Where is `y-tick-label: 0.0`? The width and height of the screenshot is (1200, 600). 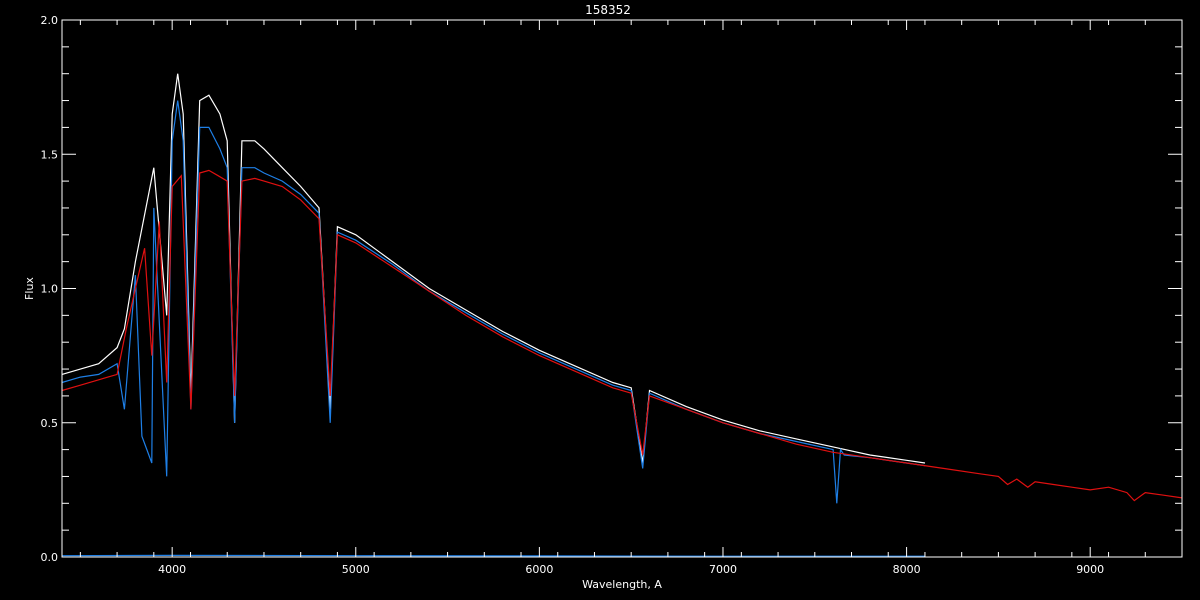
y-tick-label: 0.0 is located at coordinates (50, 557).